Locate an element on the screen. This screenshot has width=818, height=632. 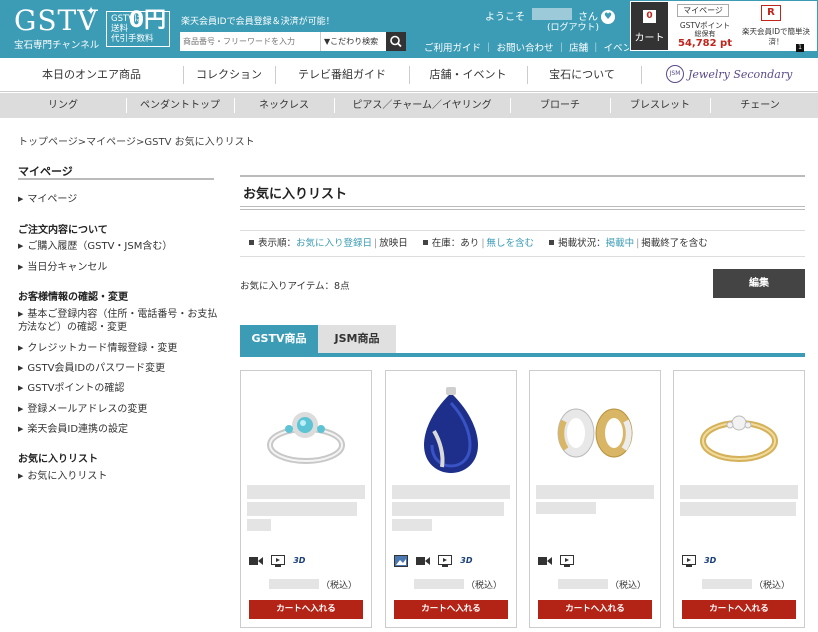
sidebar-item-purchase-history: ▶ ご購入履歴（GSTV・JSM含む） is located at coordinates (118, 246).